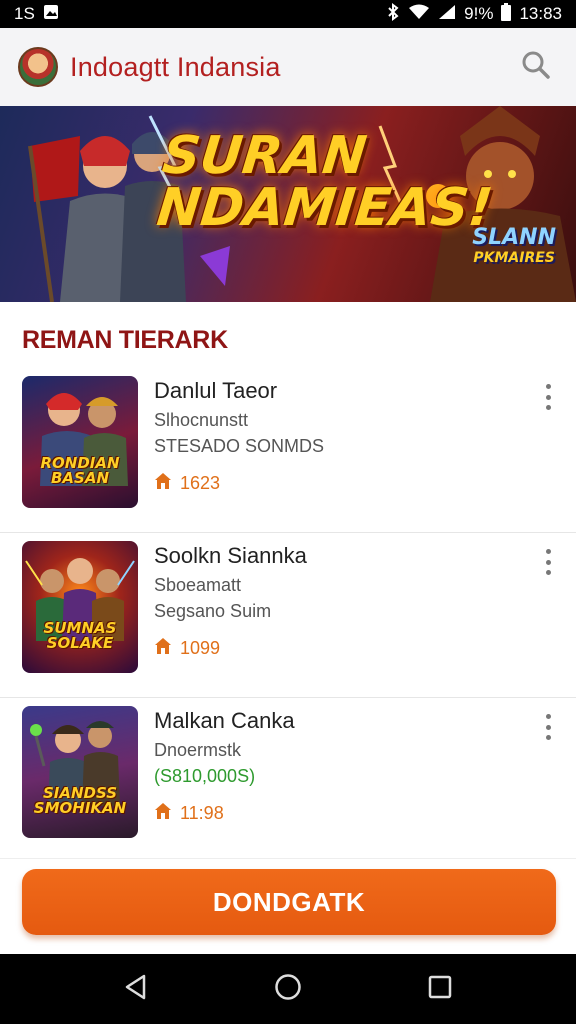 The height and width of the screenshot is (1024, 576). I want to click on game-price: 1099, so click(187, 648).